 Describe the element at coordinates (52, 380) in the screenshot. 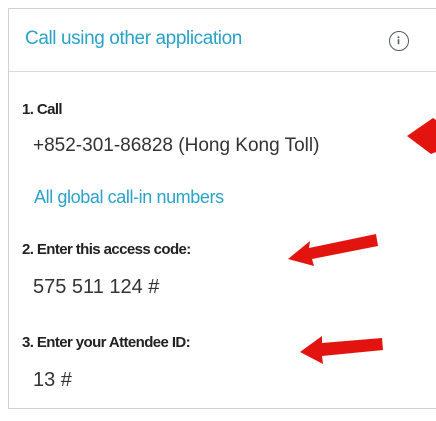

I see `attendee-id: 13 #` at that location.